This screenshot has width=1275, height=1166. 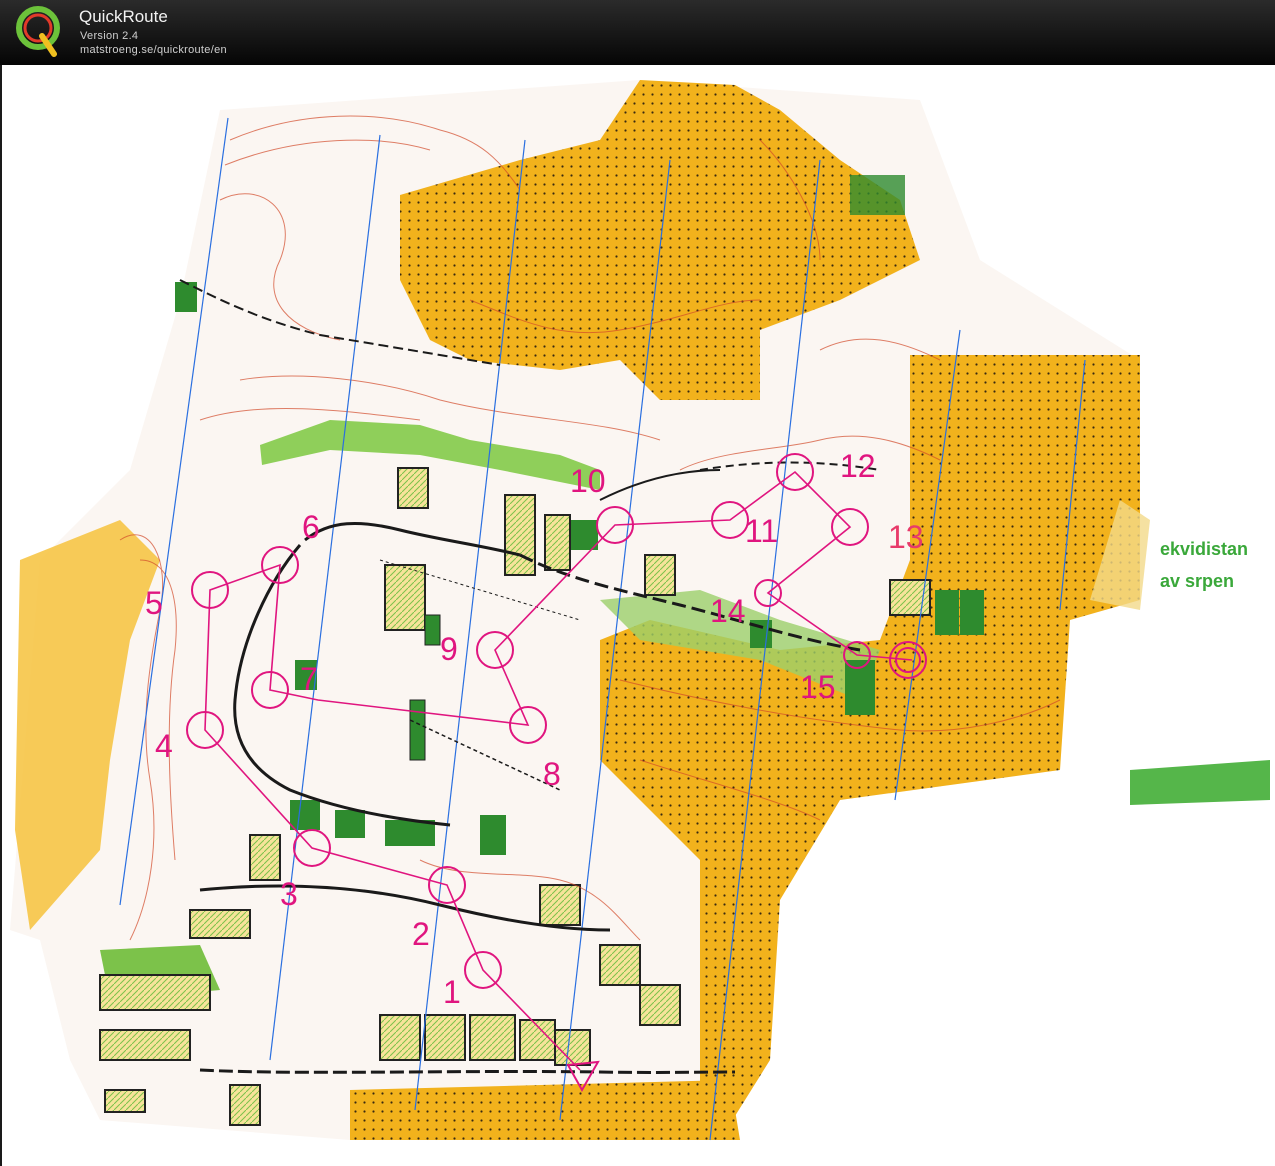 What do you see at coordinates (906, 537) in the screenshot?
I see `control-number-13: 13` at bounding box center [906, 537].